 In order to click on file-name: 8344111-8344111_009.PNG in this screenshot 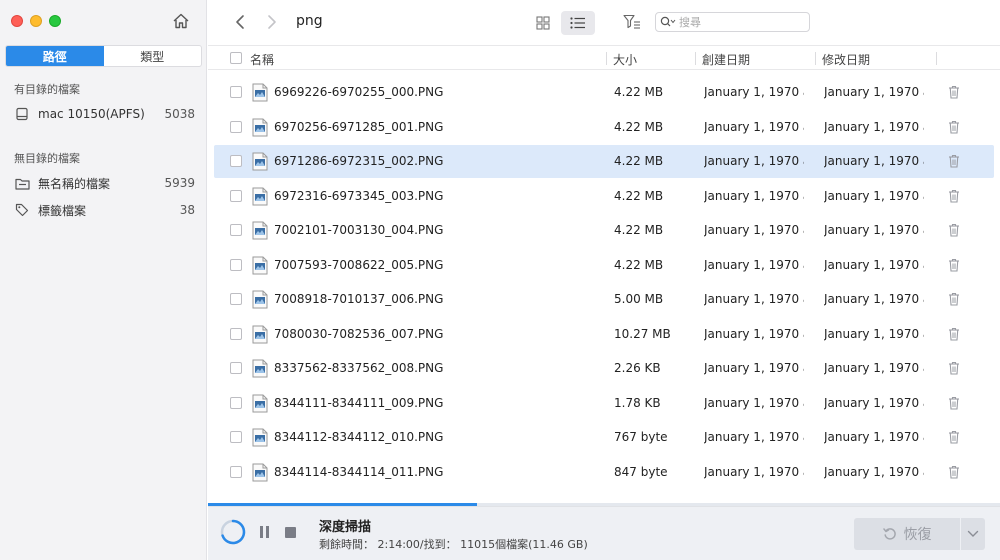, I will do `click(359, 402)`.